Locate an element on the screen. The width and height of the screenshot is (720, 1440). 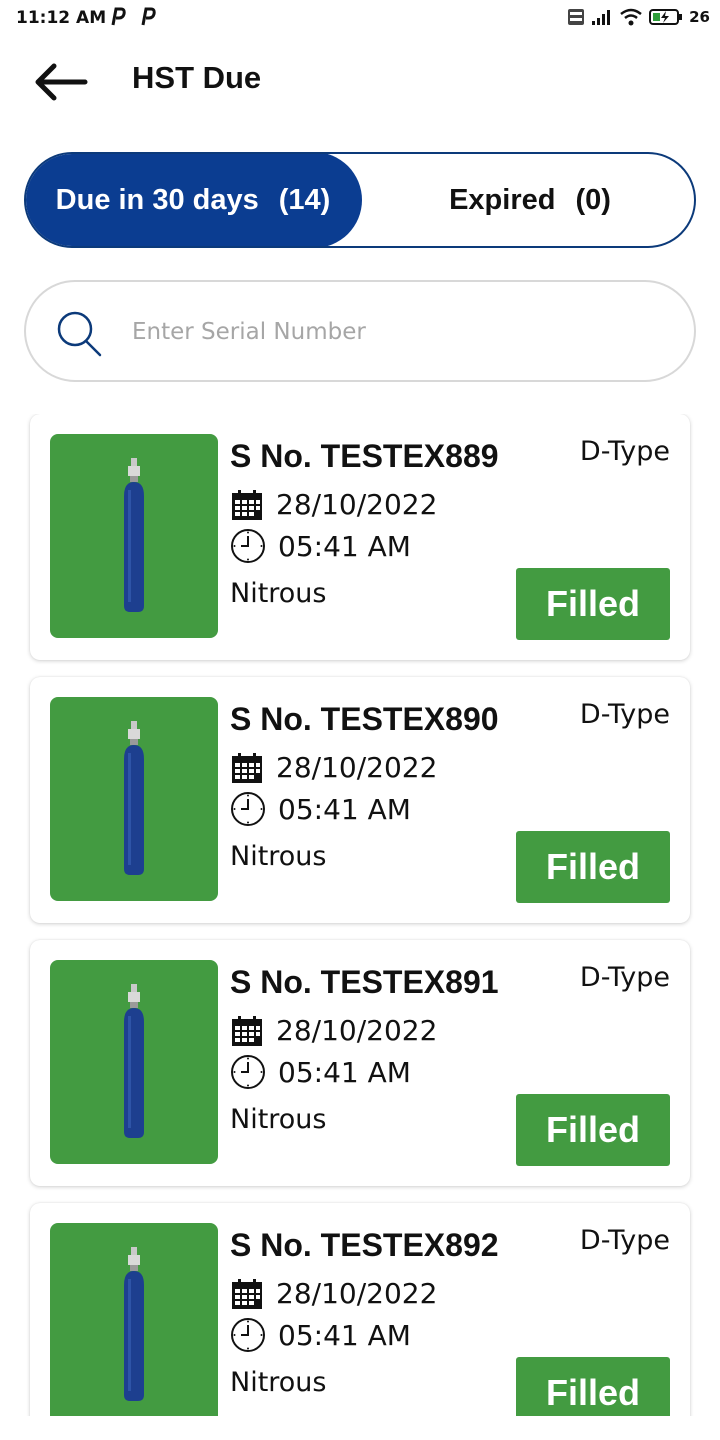
page-title: HST Due is located at coordinates (197, 77).